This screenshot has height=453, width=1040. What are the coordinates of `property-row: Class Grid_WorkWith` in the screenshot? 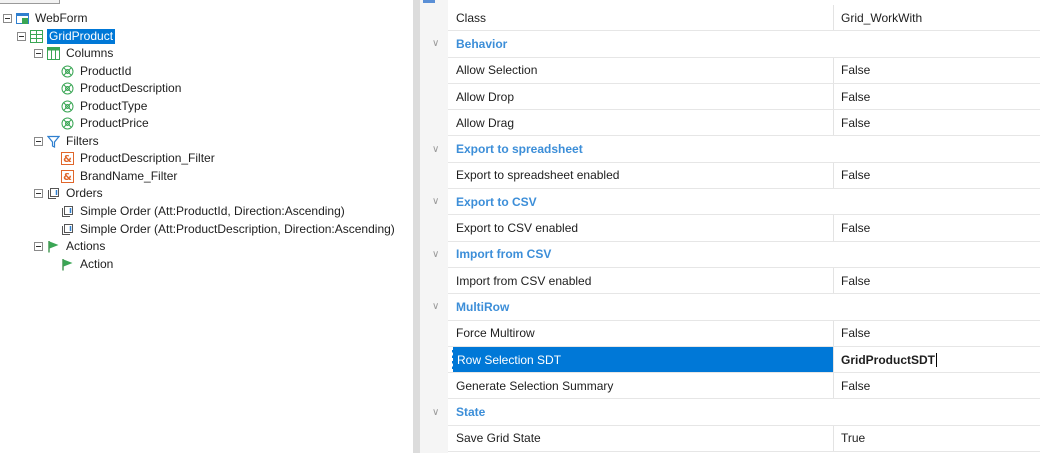 It's located at (744, 18).